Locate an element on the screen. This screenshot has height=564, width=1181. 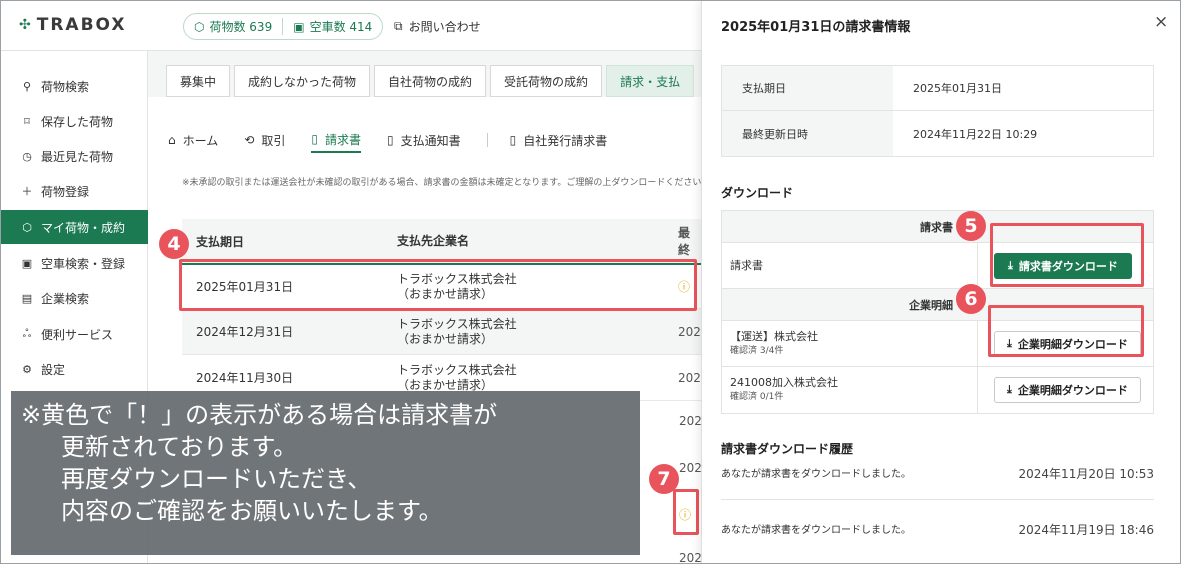
company-status: 確認済 3/4件 is located at coordinates (757, 350).